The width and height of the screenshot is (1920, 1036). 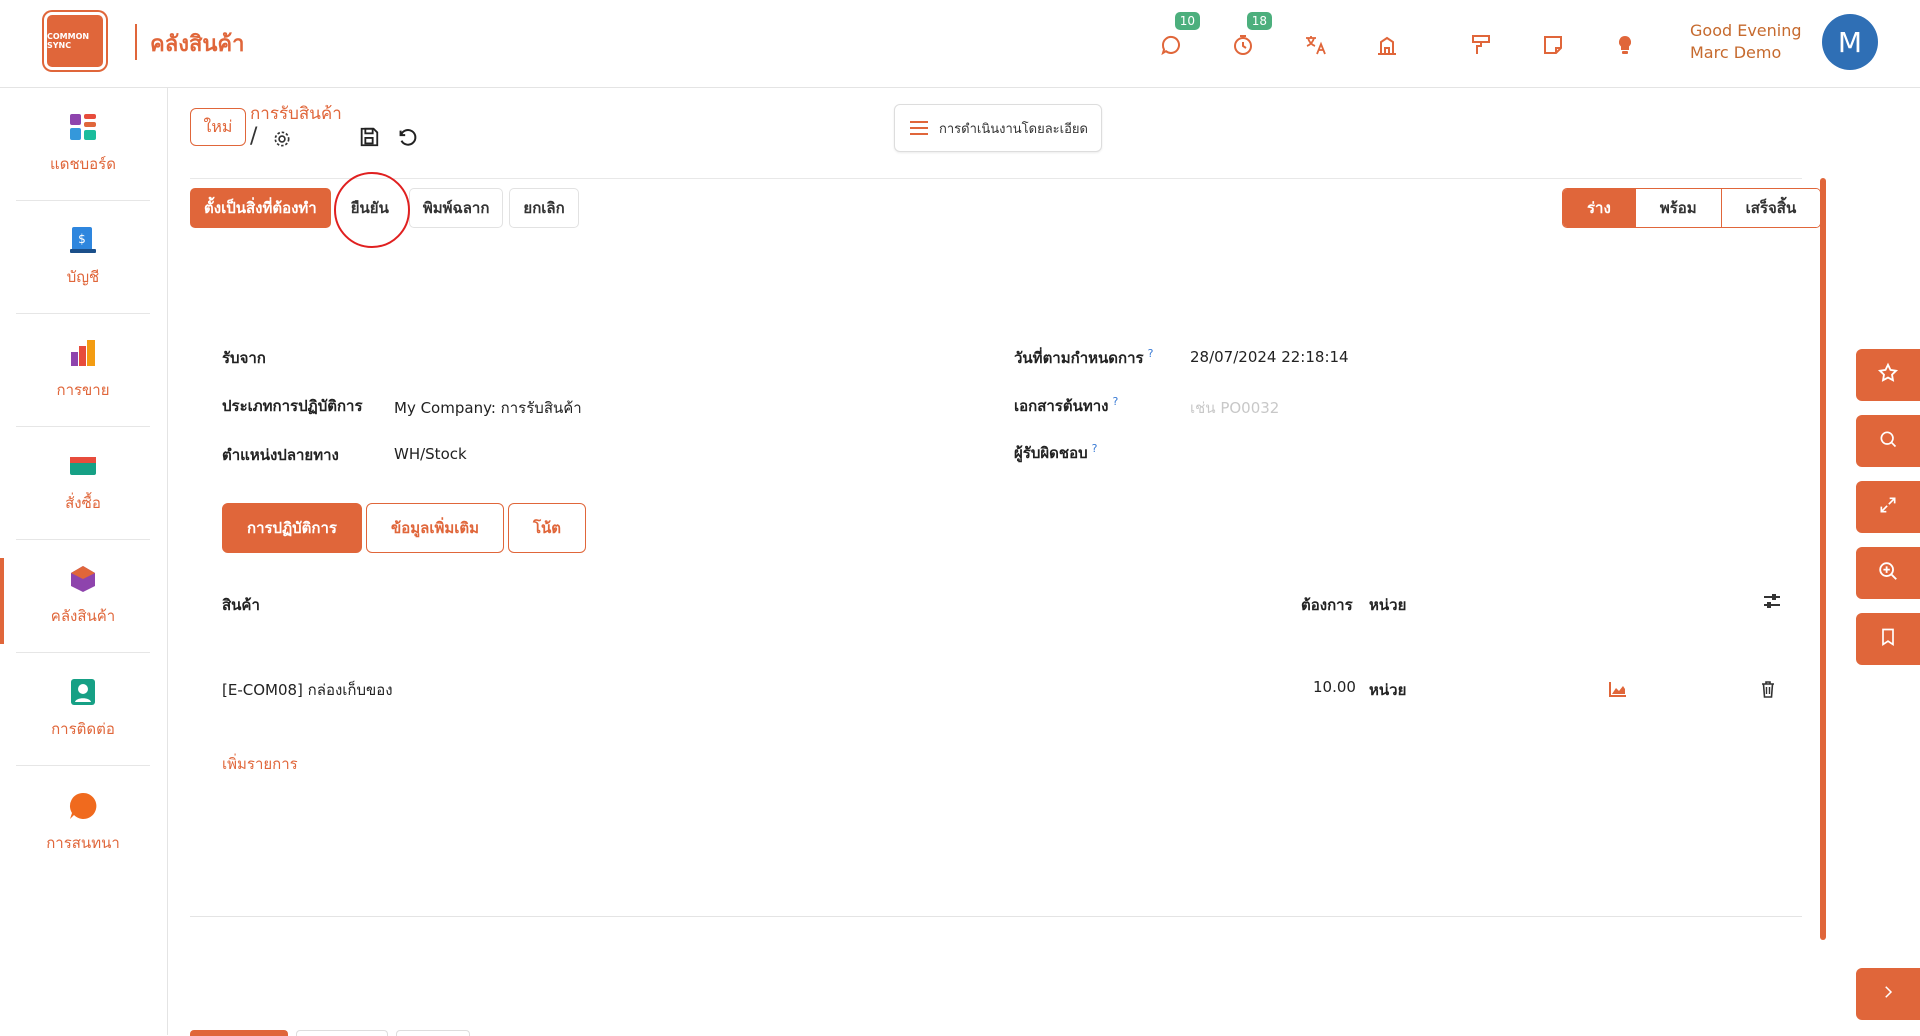 What do you see at coordinates (260, 208) in the screenshot?
I see `mark-todo-button: ตั้งเป็นสิ่งที่ต้องทำ` at bounding box center [260, 208].